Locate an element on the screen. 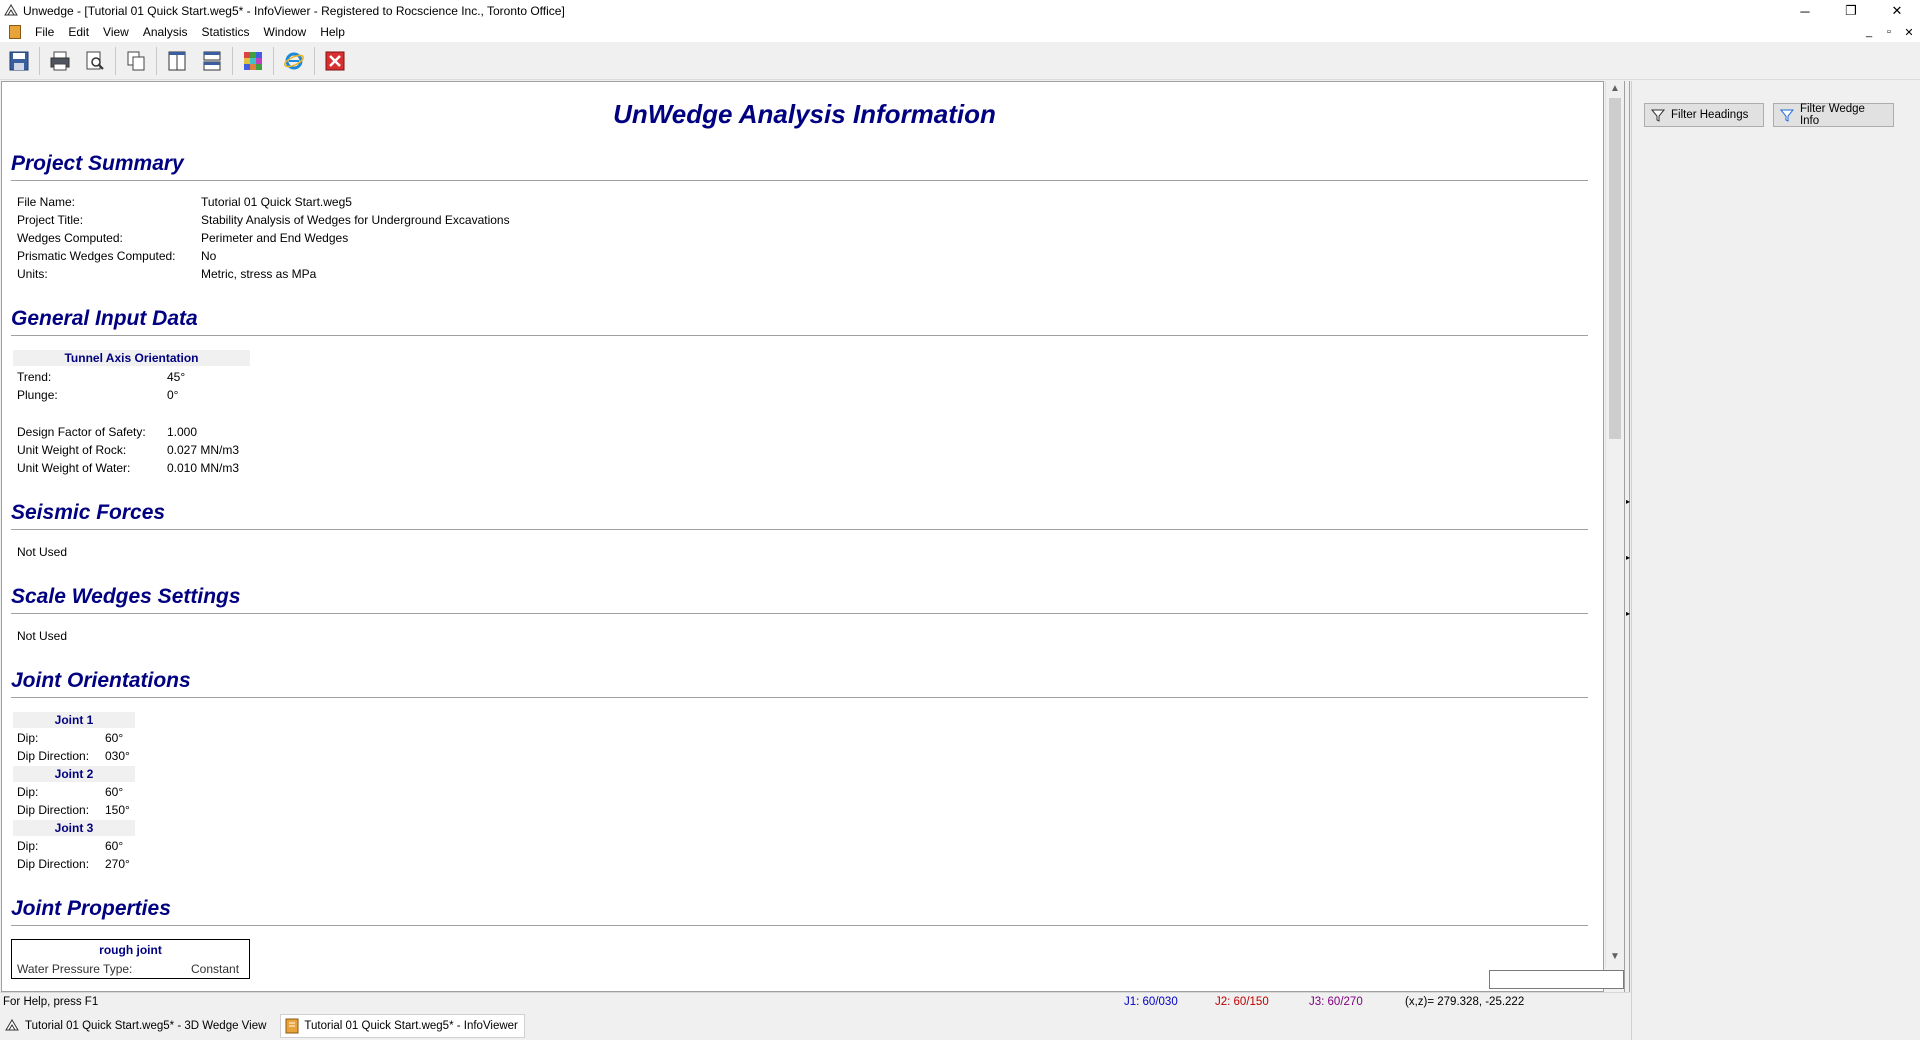  summary-label: File Name: is located at coordinates (46, 202).